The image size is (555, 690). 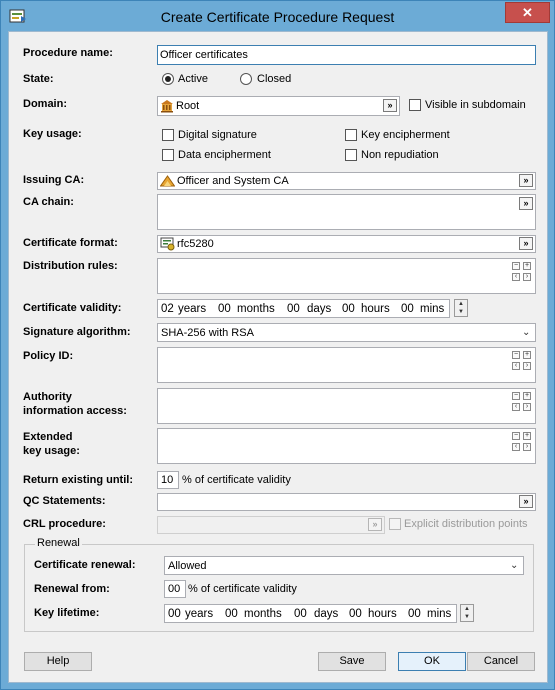 What do you see at coordinates (188, 106) in the screenshot?
I see `domain-value: Root` at bounding box center [188, 106].